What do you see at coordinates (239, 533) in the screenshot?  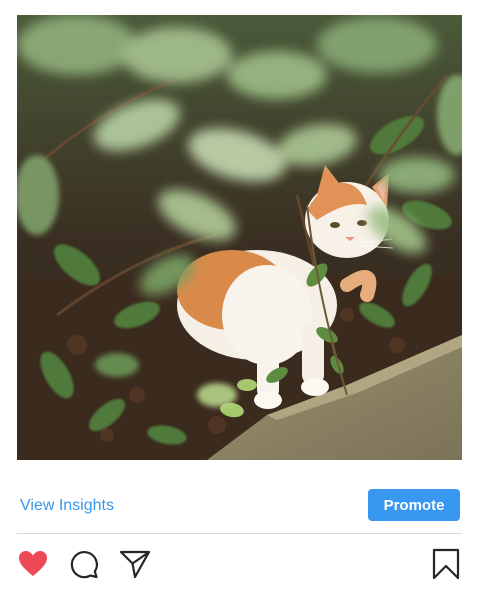 I see `divider` at bounding box center [239, 533].